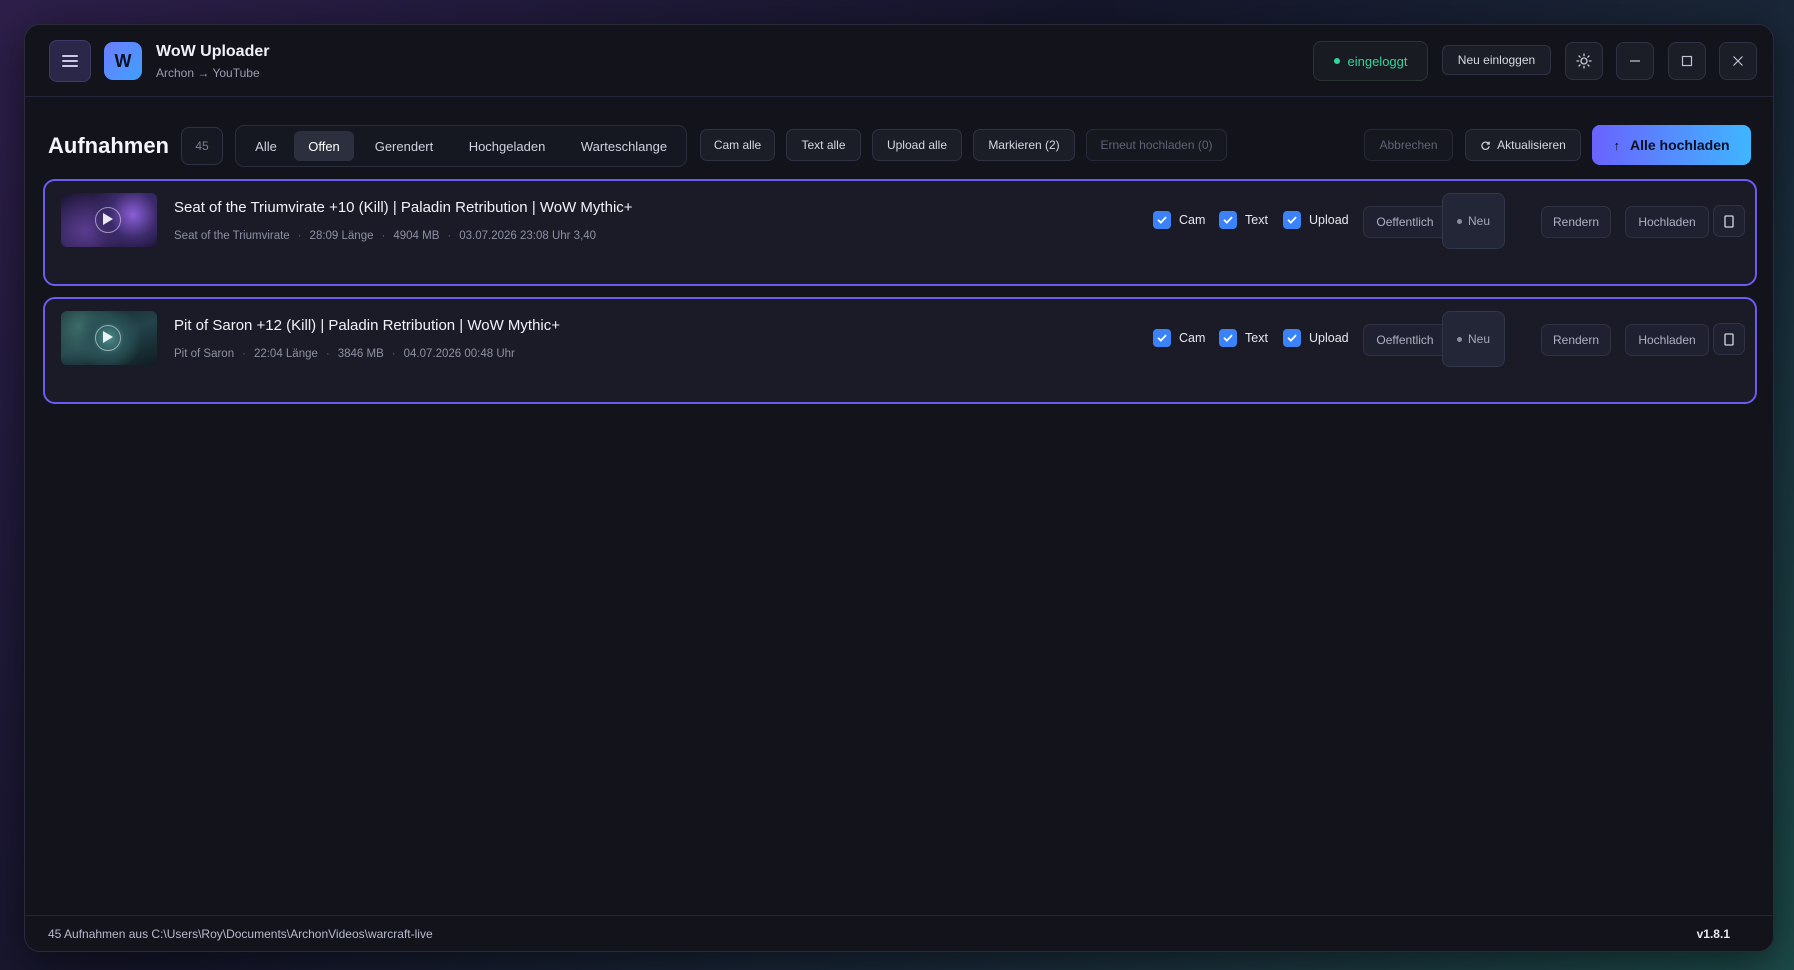 The height and width of the screenshot is (970, 1794). I want to click on app-version: v1.8.1, so click(1713, 934).